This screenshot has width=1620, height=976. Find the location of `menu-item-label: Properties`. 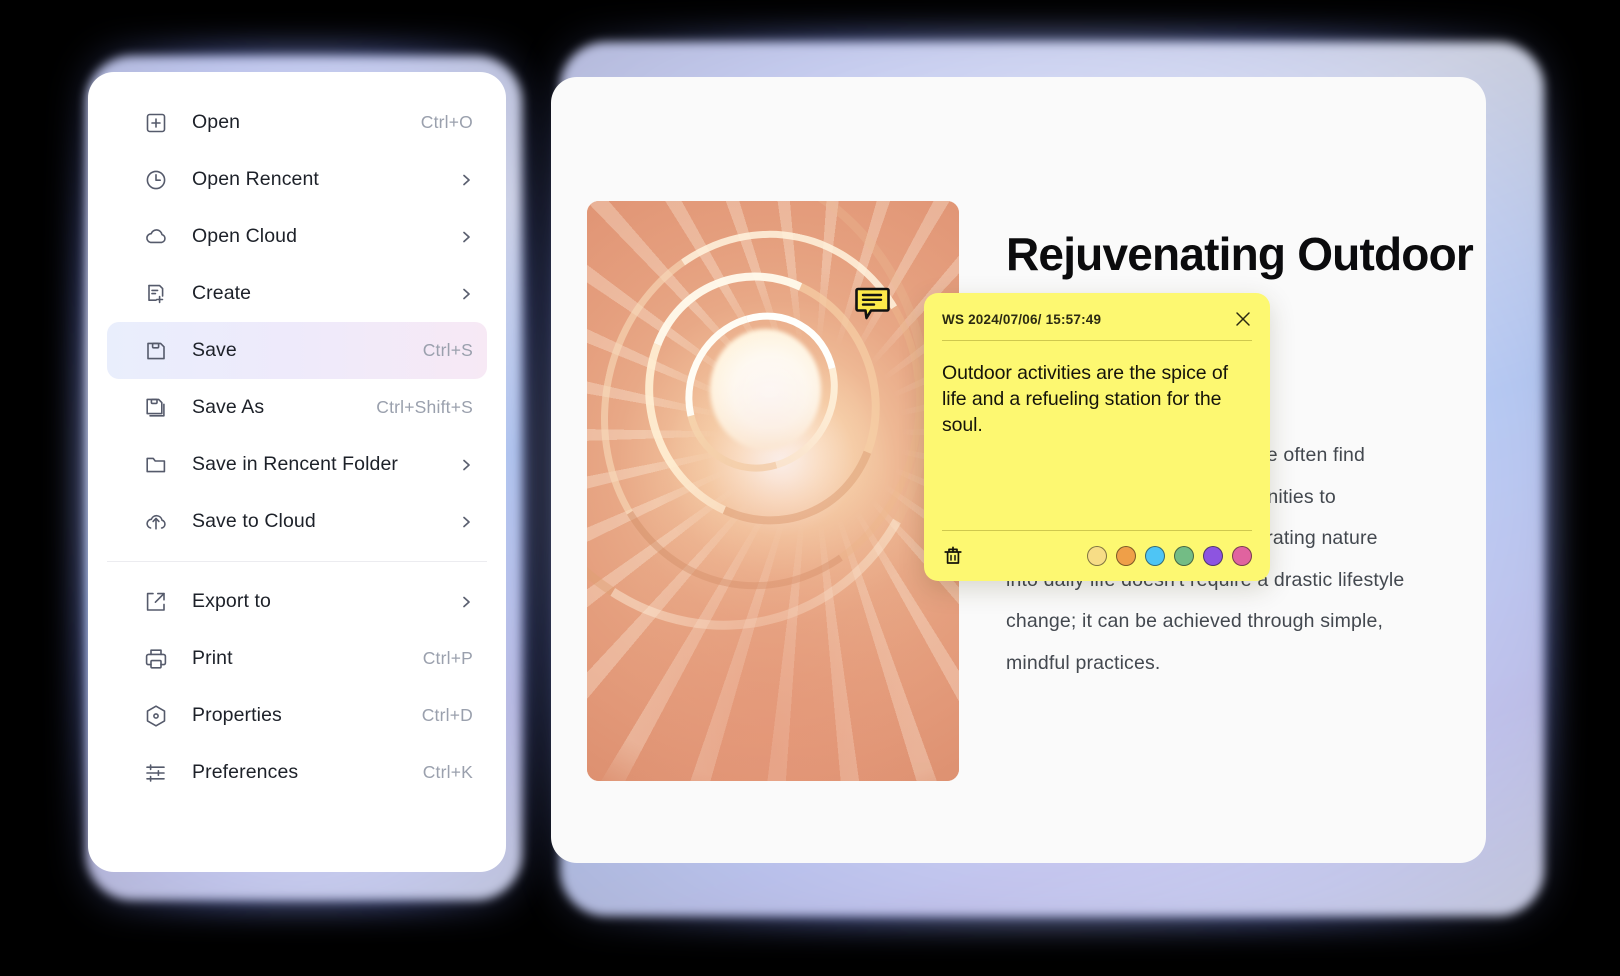

menu-item-label: Properties is located at coordinates (237, 715).